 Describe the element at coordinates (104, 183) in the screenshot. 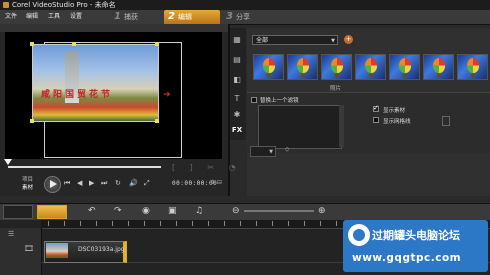

I see `end-icon: ⏭` at that location.